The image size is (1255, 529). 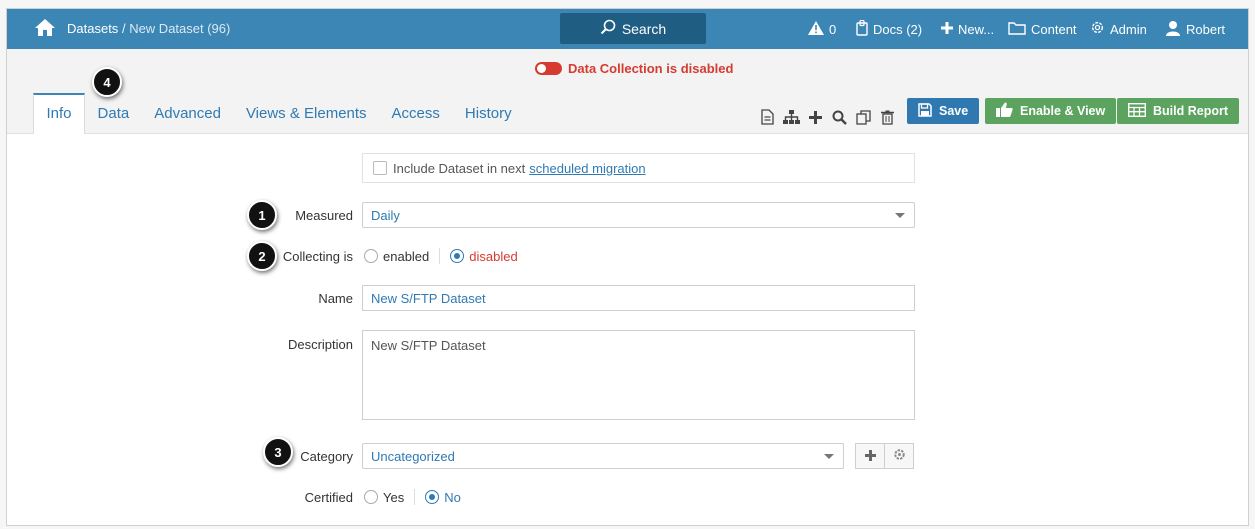 What do you see at coordinates (380, 168) in the screenshot?
I see `migration-checkbox` at bounding box center [380, 168].